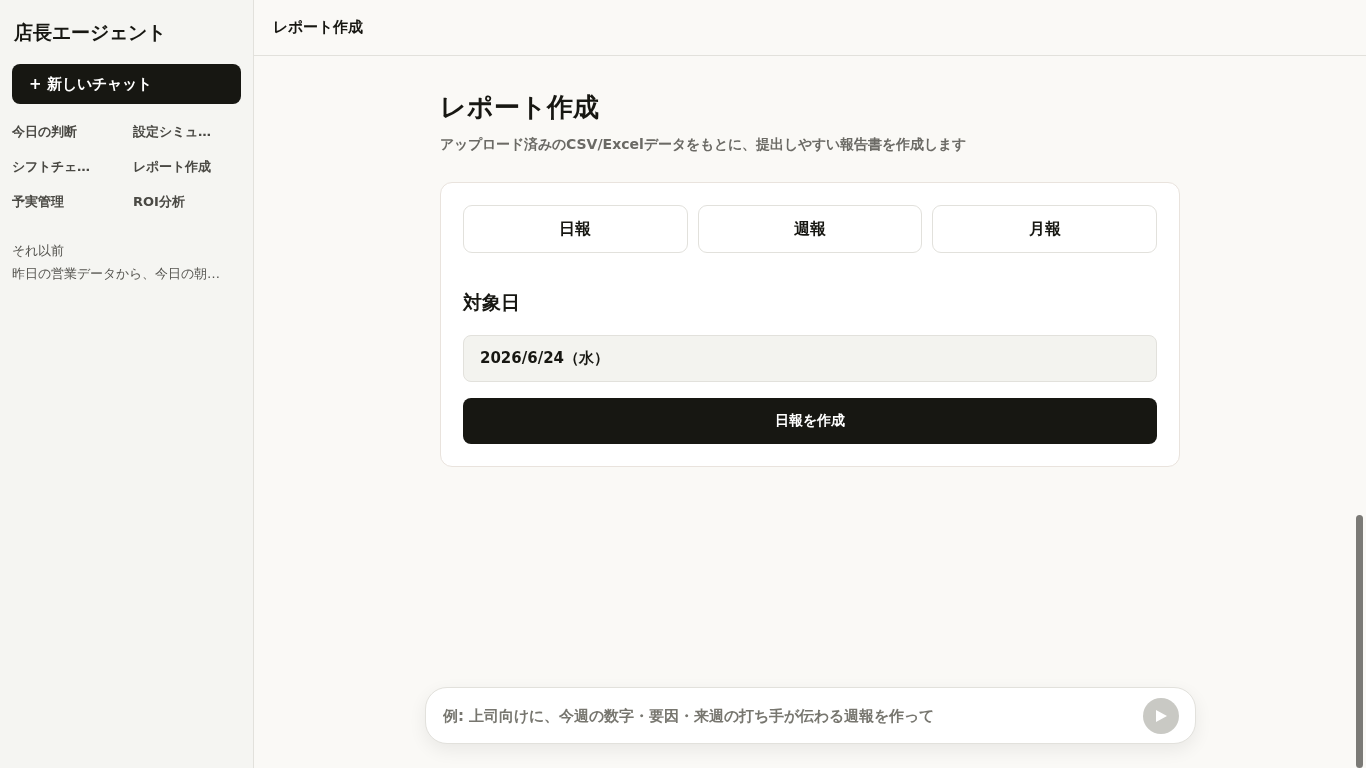 The width and height of the screenshot is (1366, 768). What do you see at coordinates (491, 302) in the screenshot?
I see `date-label: 対象日` at bounding box center [491, 302].